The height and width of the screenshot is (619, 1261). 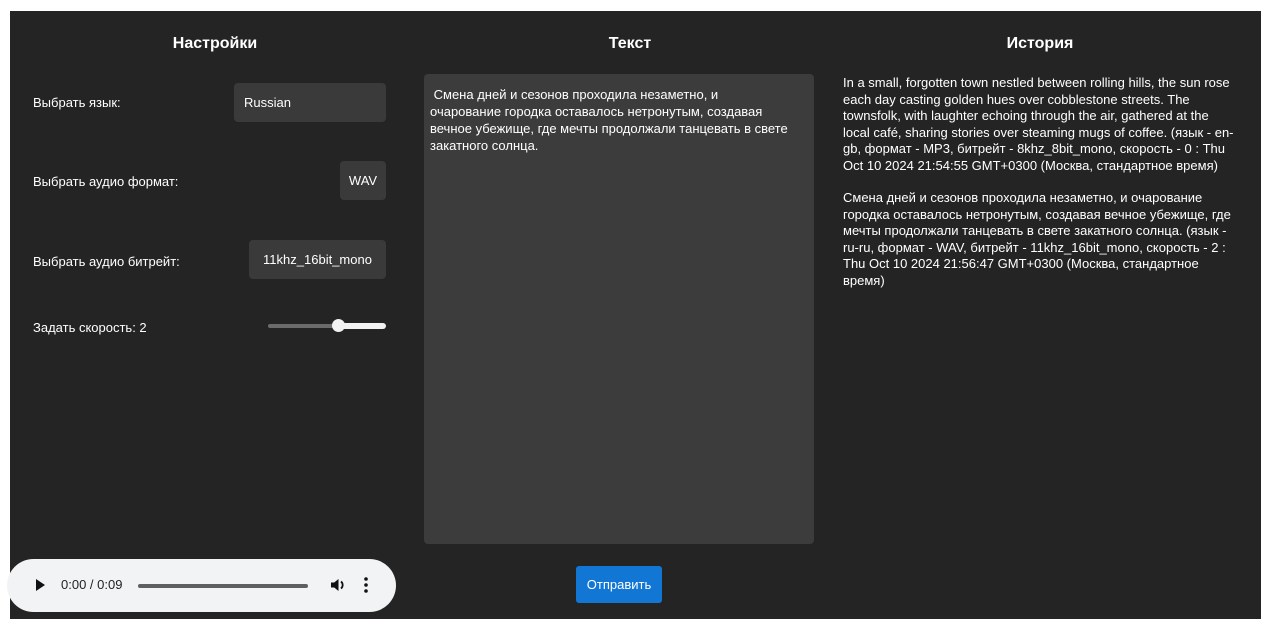 I want to click on speed-slider, so click(x=327, y=325).